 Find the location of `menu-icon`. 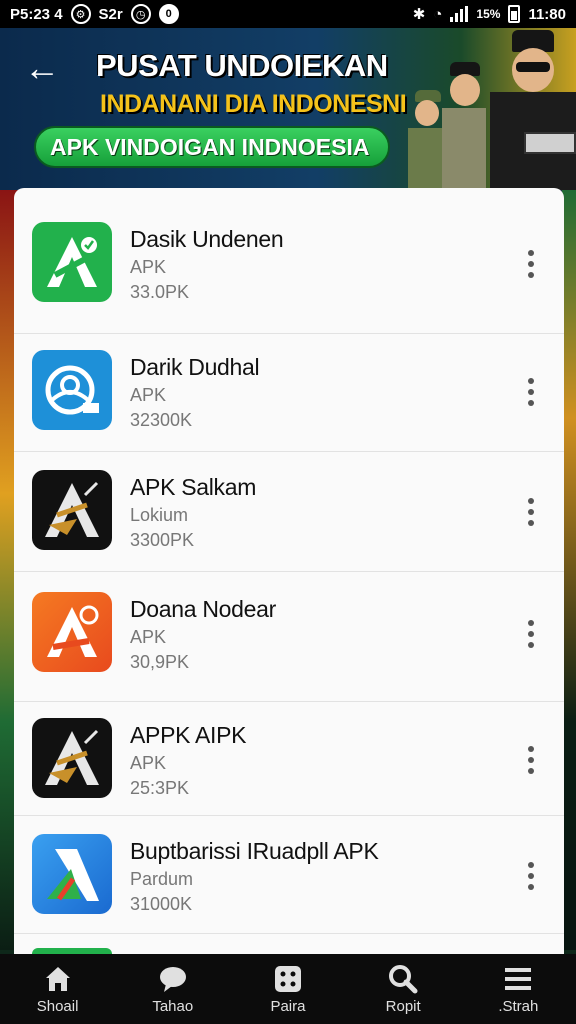

menu-icon is located at coordinates (518, 979).